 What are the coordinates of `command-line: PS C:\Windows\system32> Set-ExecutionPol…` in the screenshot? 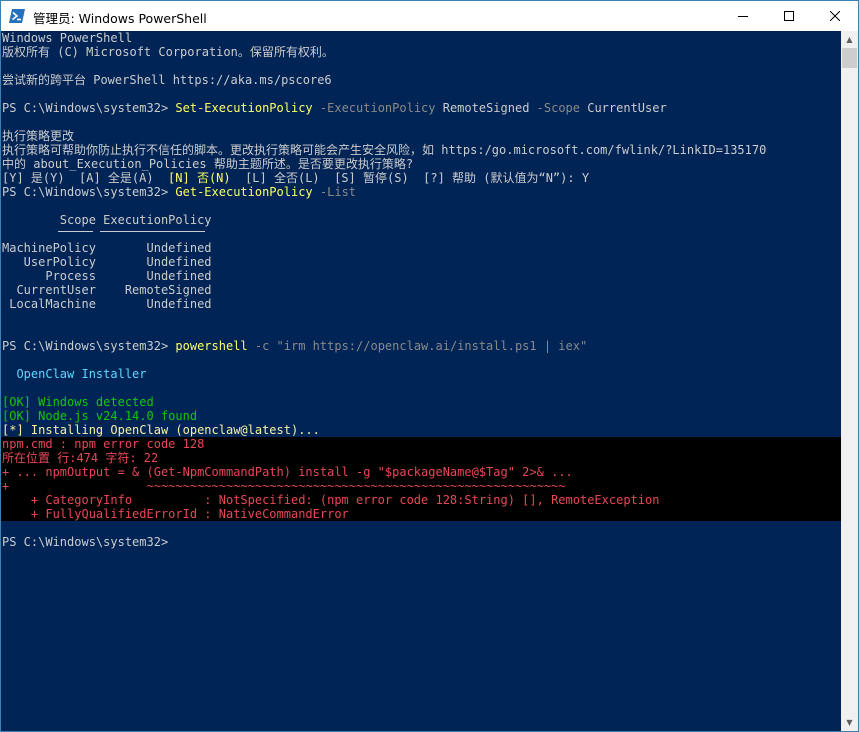 It's located at (334, 108).